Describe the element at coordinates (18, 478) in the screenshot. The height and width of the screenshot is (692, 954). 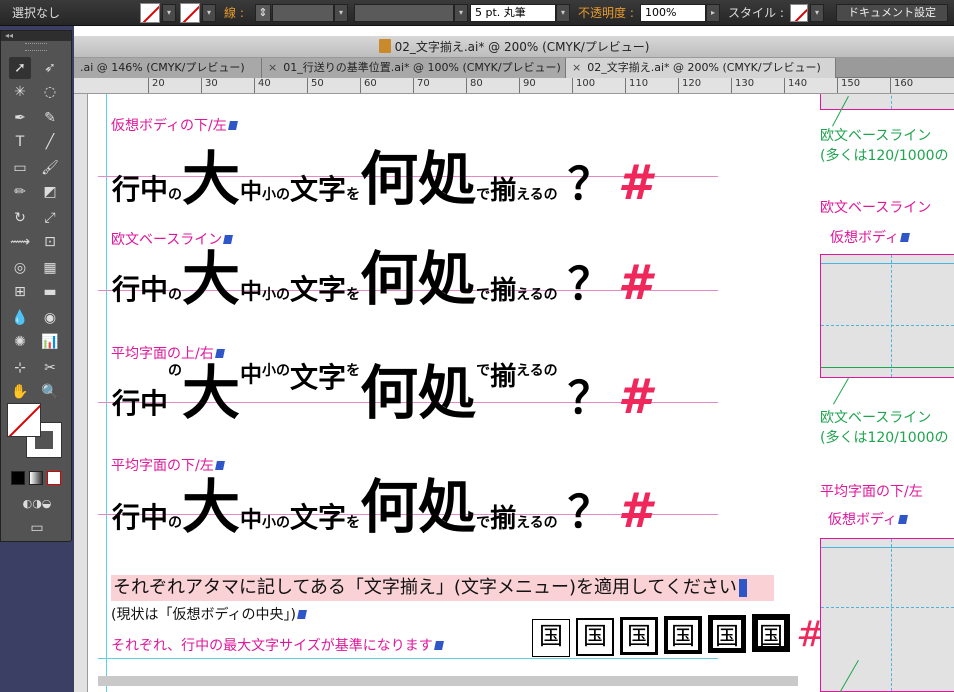
I see `color-mode-icon` at that location.